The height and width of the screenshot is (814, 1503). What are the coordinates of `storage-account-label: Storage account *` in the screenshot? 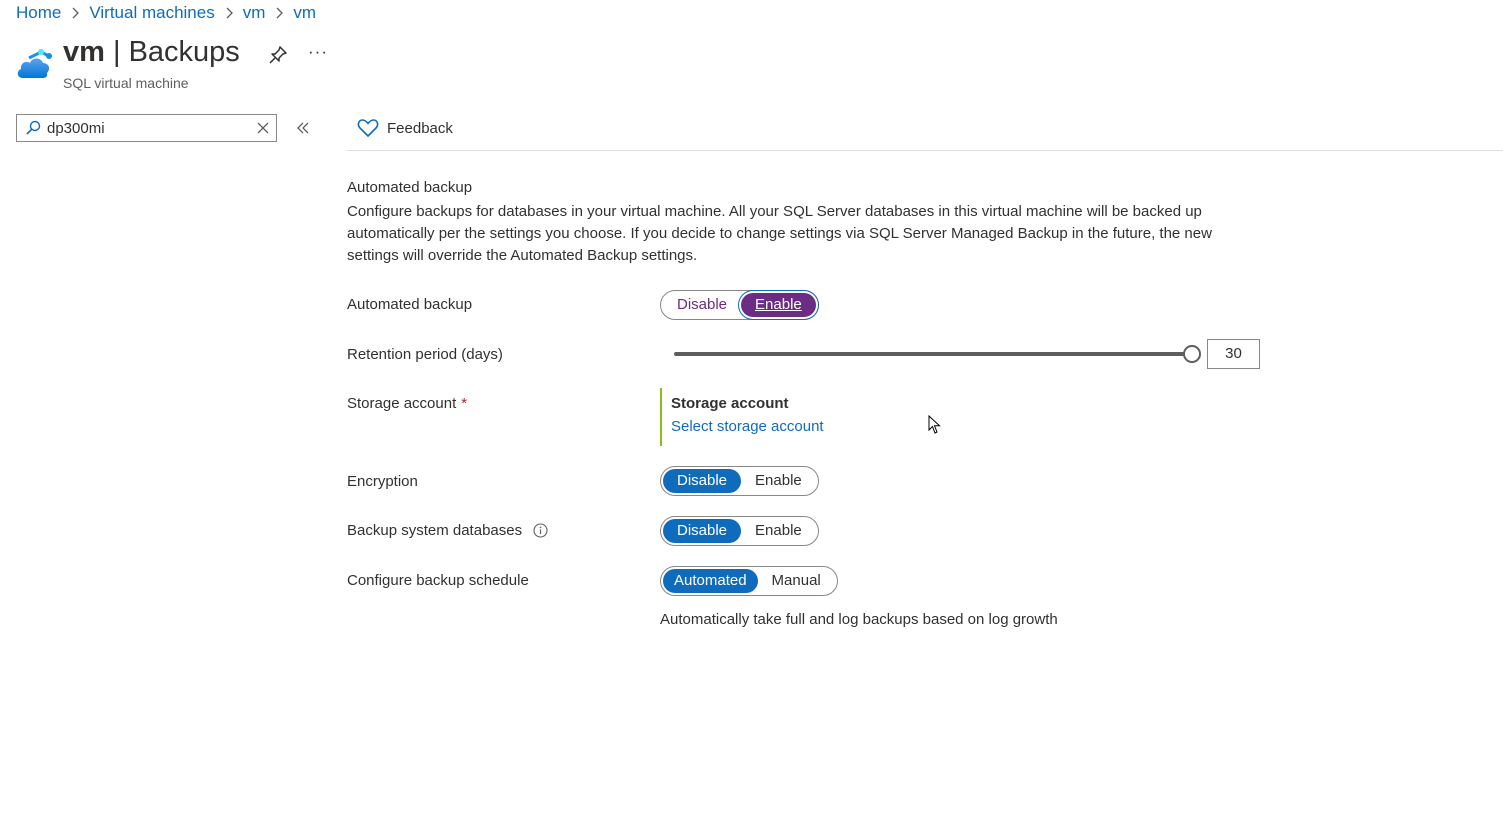 It's located at (407, 403).